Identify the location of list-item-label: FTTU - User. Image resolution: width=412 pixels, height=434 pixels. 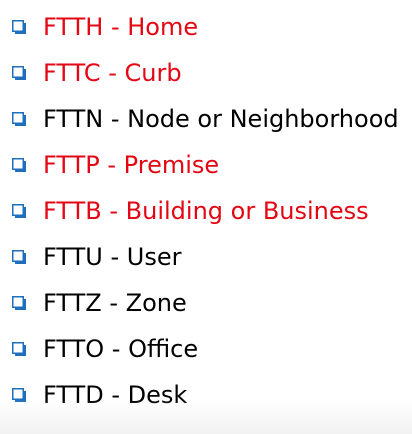
(112, 257).